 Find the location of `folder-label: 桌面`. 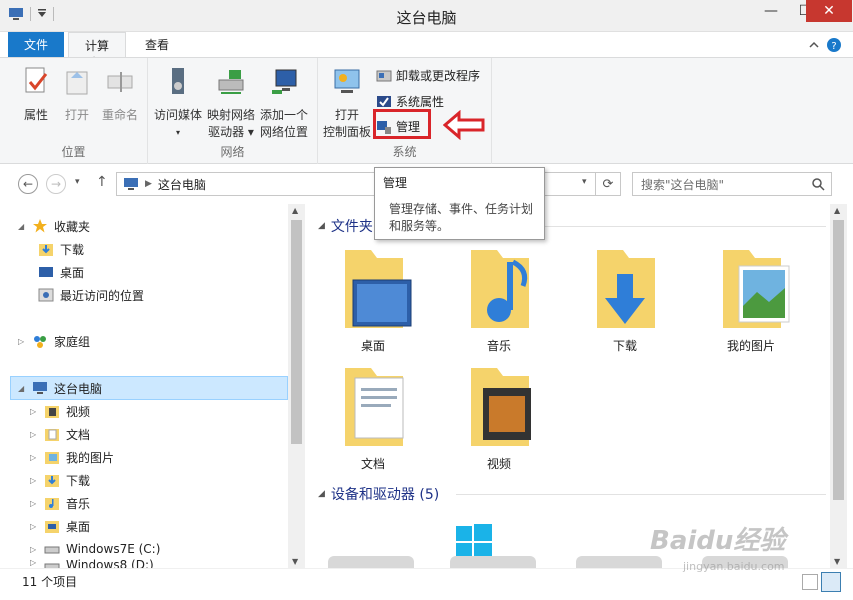

folder-label: 桌面 is located at coordinates (372, 346).